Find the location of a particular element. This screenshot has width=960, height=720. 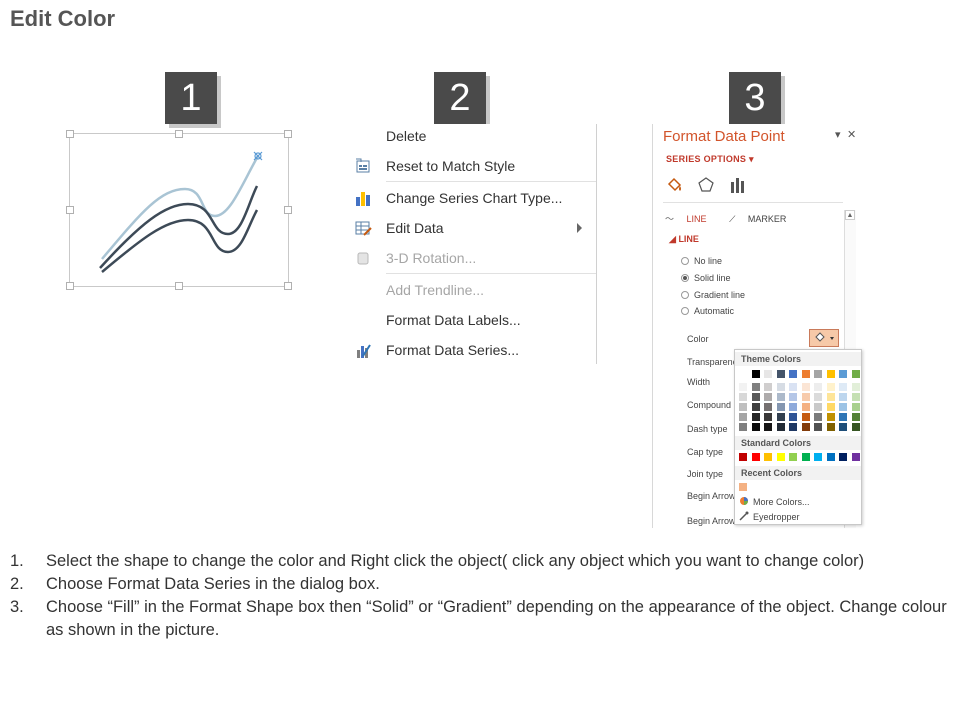

series-options-dropdown: SERIES OPTIONS ▾ is located at coordinates (710, 159).